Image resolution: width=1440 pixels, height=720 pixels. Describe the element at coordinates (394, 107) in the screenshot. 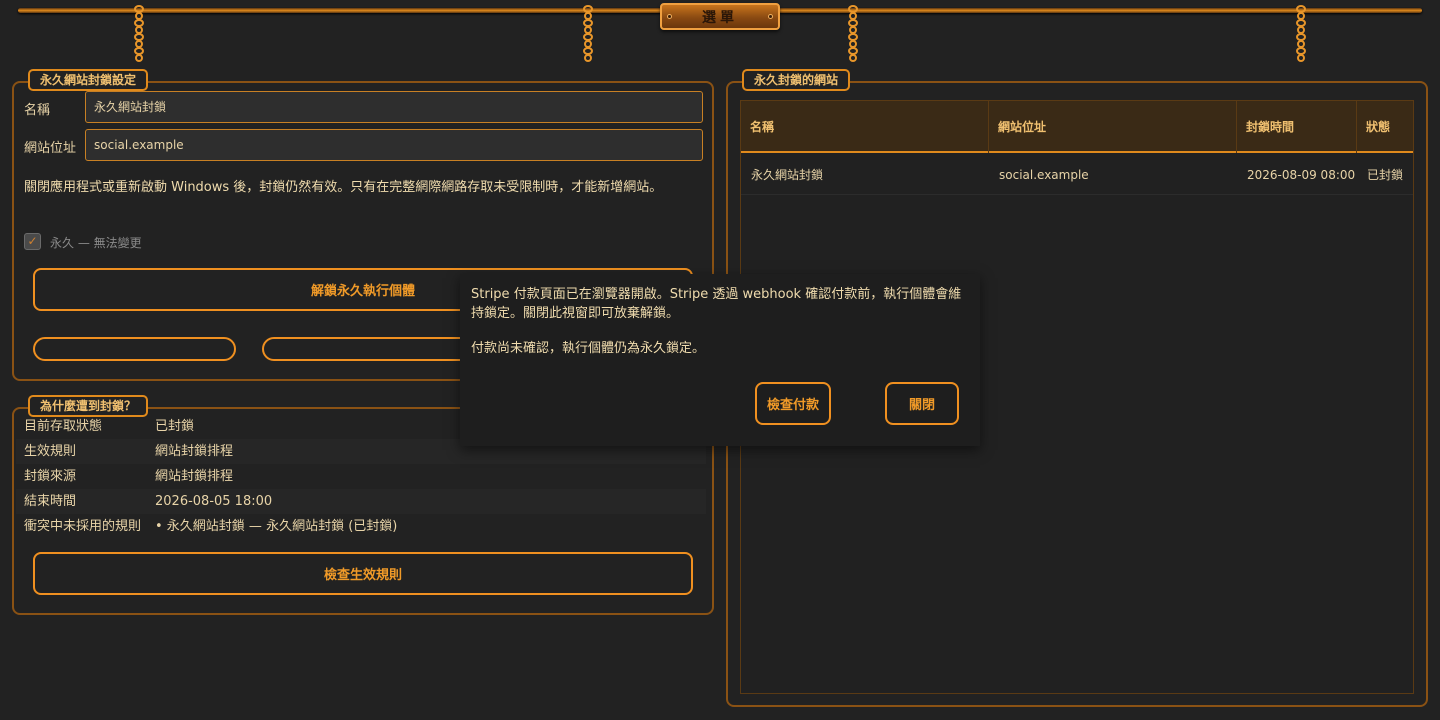

I see `name-input: 永久網站封鎖` at that location.